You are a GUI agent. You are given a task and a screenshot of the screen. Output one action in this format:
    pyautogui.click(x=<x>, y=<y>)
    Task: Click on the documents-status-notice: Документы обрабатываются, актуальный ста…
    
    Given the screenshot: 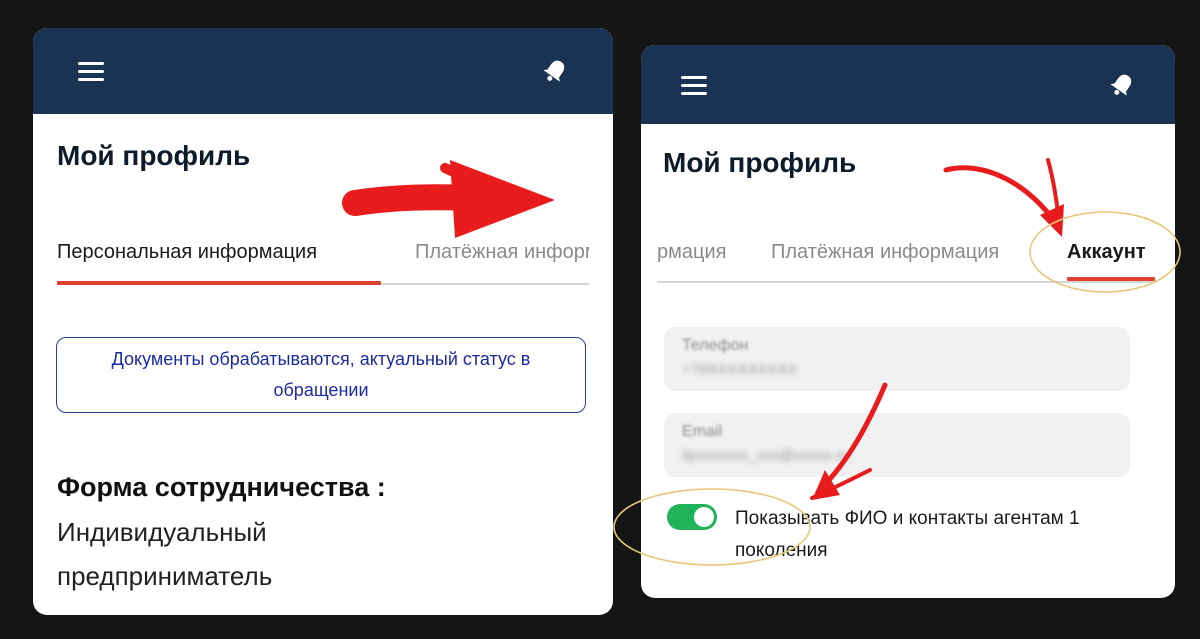 What is the action you would take?
    pyautogui.click(x=321, y=375)
    